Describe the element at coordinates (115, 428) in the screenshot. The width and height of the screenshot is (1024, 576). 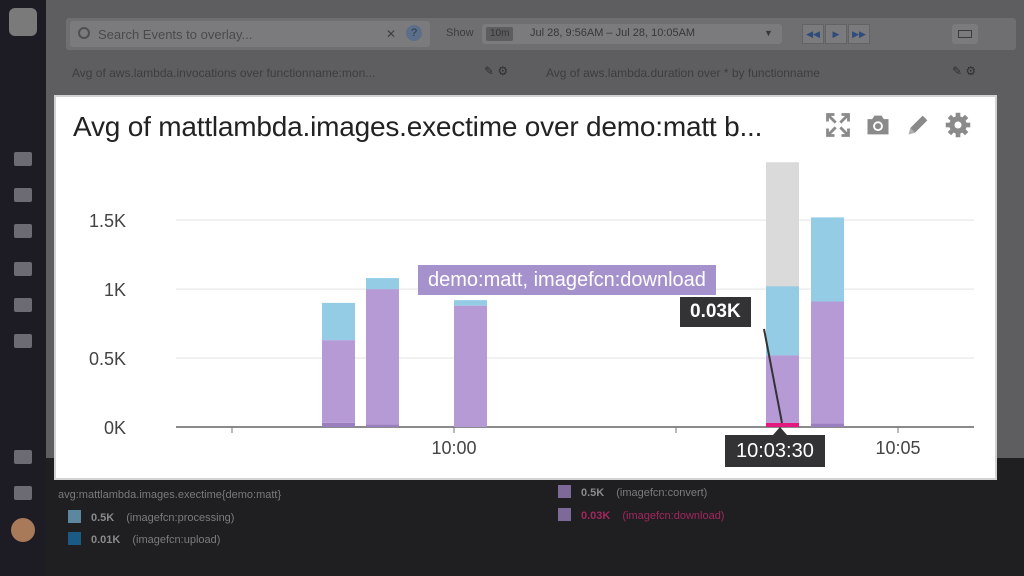
I see `y-tick-label: 0K` at that location.